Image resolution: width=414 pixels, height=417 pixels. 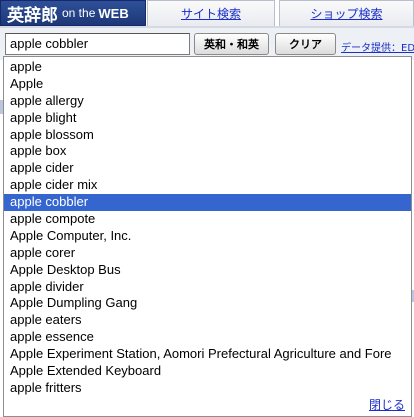 I want to click on header: 英辞郎 on the WEB サイト検索 ショップ検索, so click(x=207, y=14).